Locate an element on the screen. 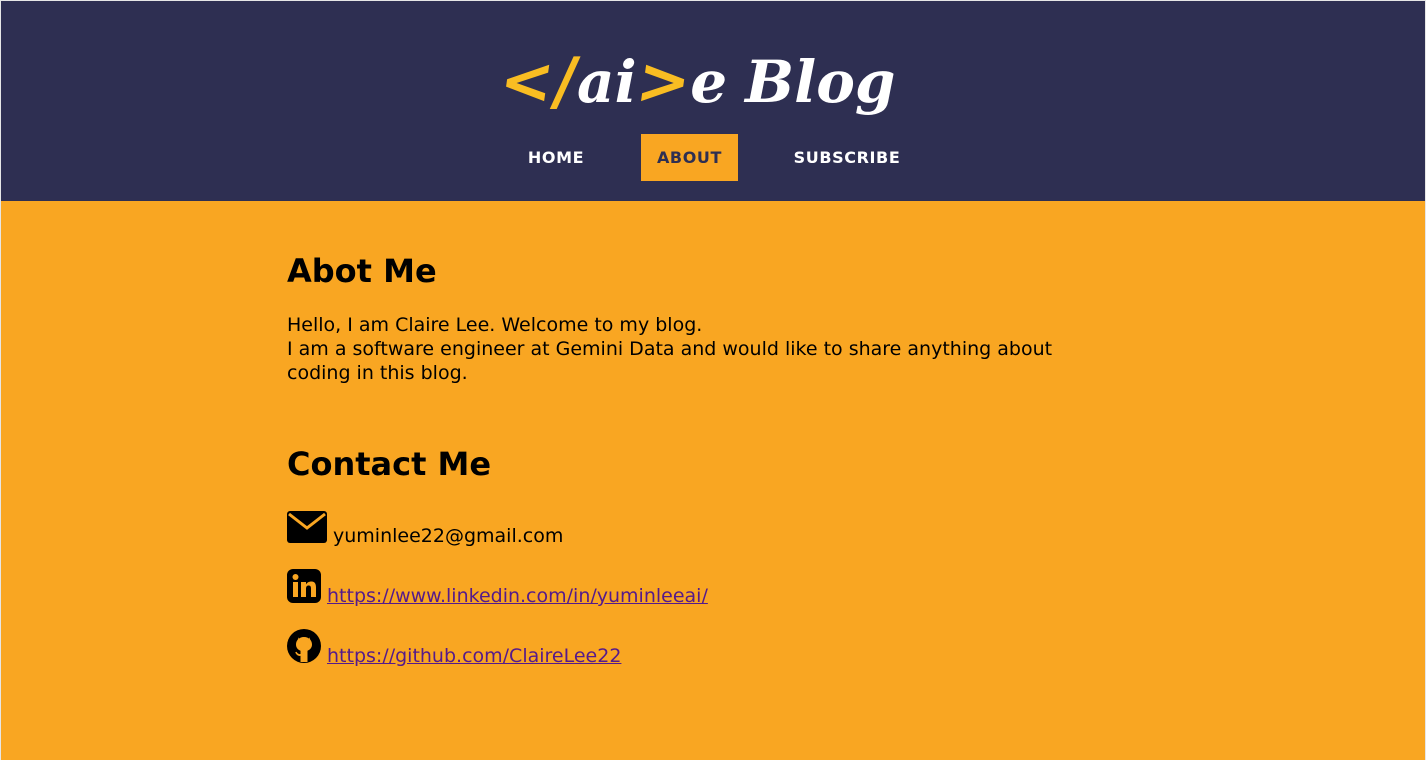  logo-blog-word: Blog is located at coordinates (820, 82).